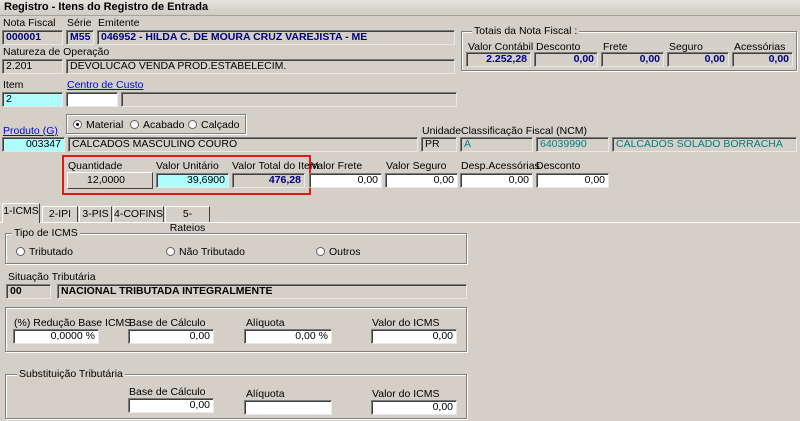 Image resolution: width=800 pixels, height=421 pixels. What do you see at coordinates (289, 99) in the screenshot?
I see `centro-custo-desc-field` at bounding box center [289, 99].